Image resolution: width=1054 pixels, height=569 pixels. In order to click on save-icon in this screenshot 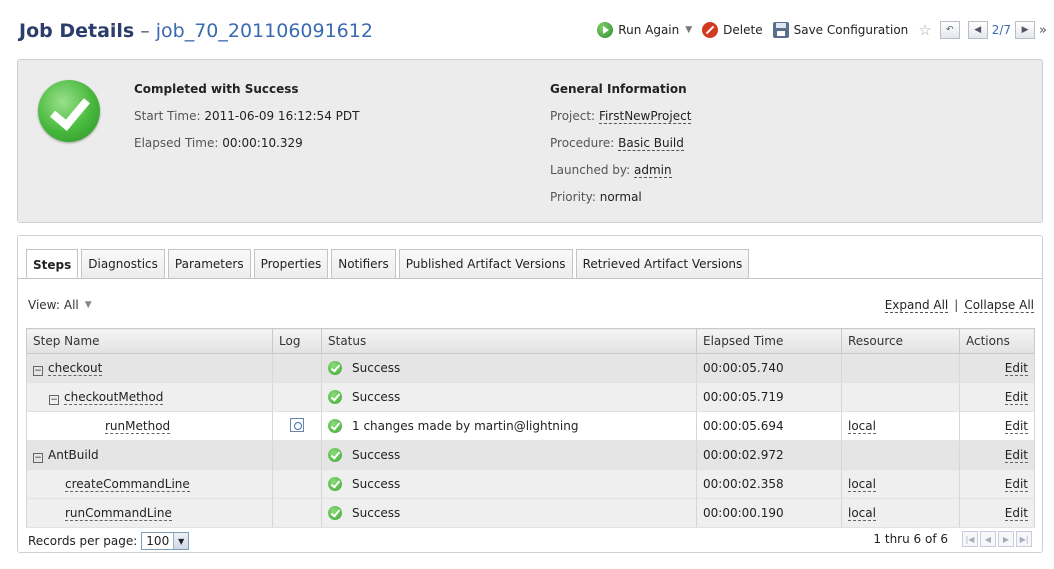, I will do `click(780, 30)`.